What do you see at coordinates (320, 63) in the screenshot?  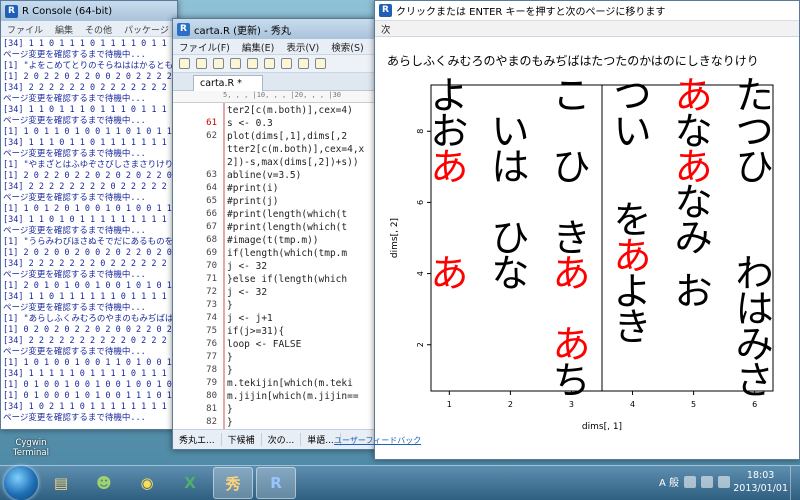 I see `search-icon` at bounding box center [320, 63].